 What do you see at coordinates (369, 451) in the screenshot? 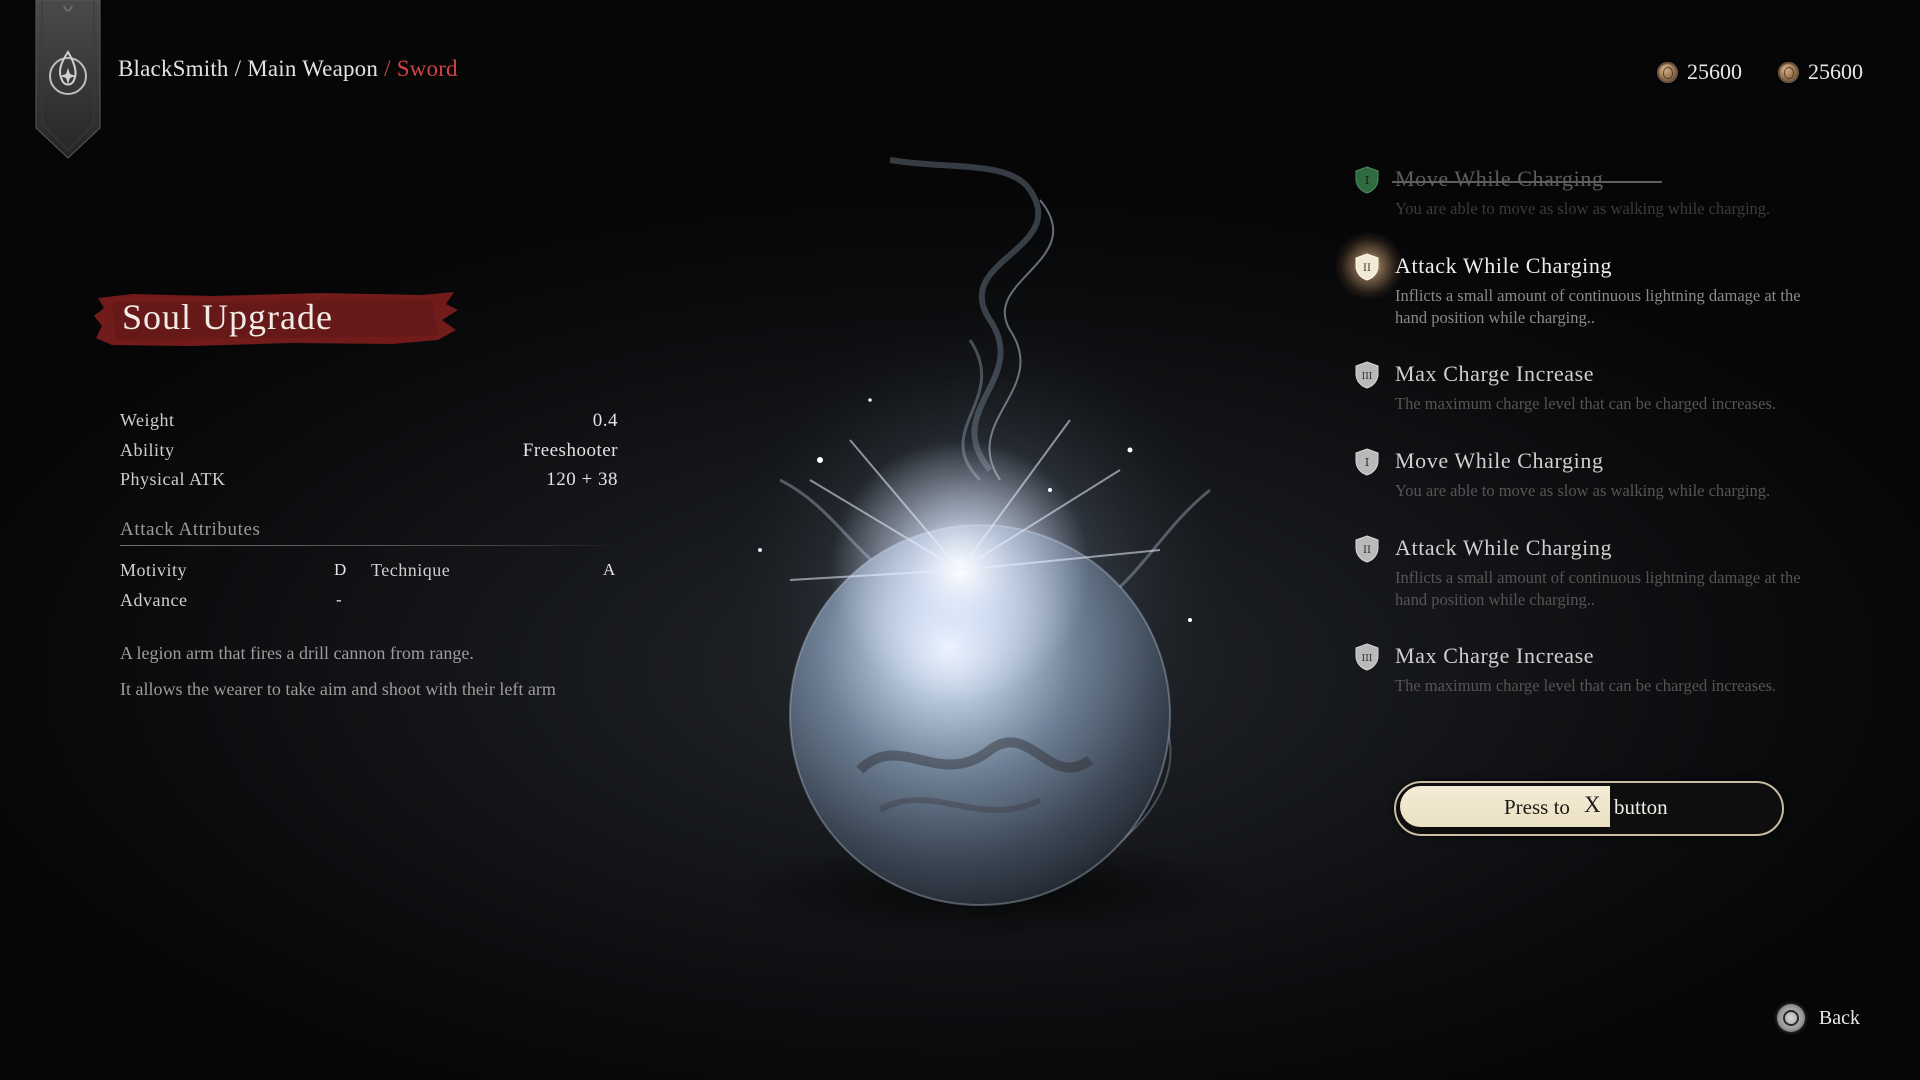
I see `stat-row-ability: Ability Freeshooter` at bounding box center [369, 451].